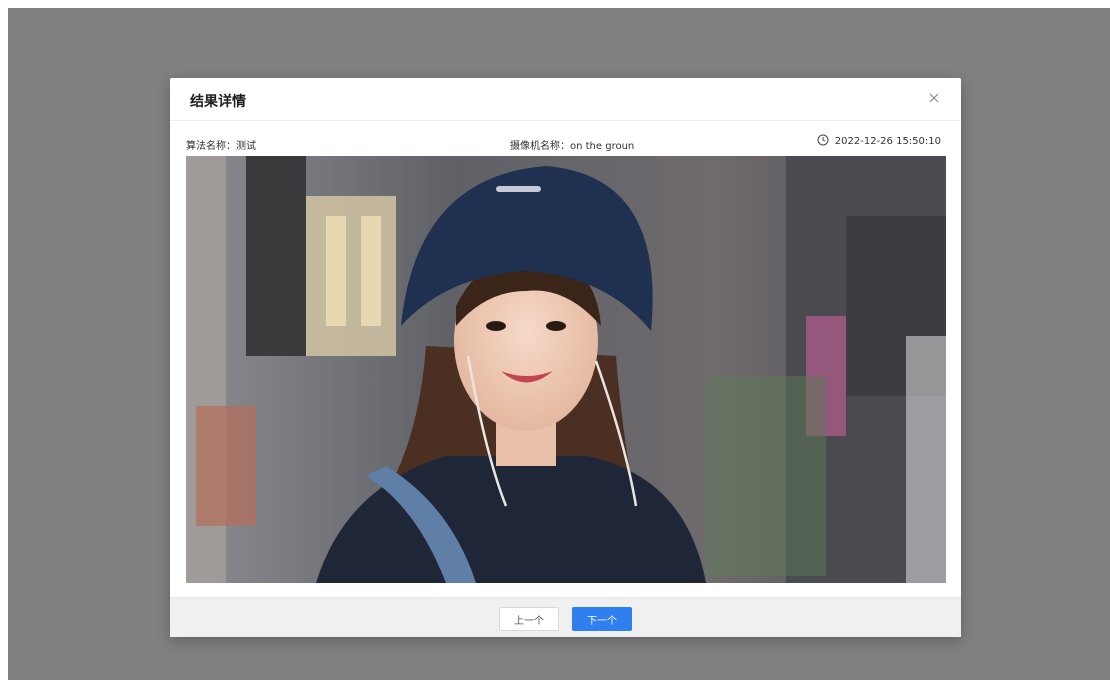 This screenshot has width=1110, height=680. I want to click on dialog-header: 结果详情, so click(565, 99).